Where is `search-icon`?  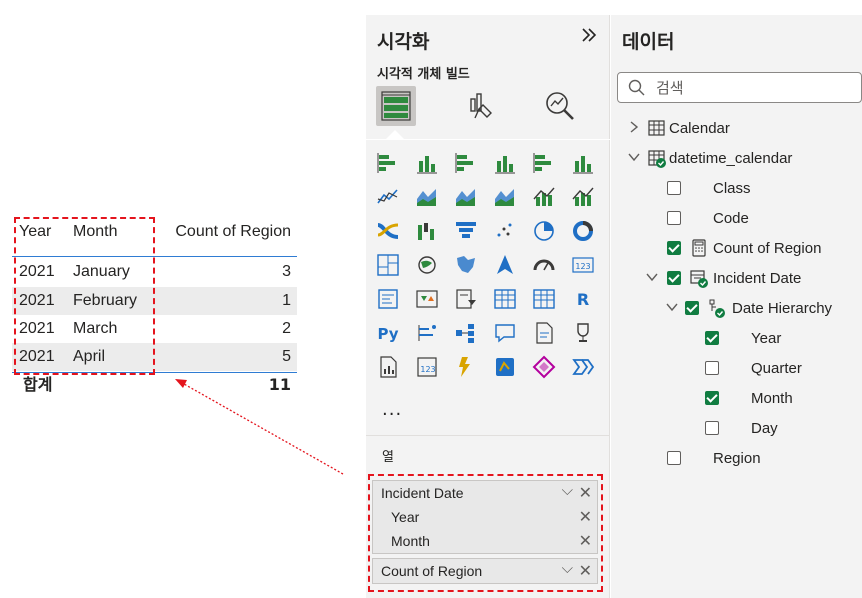
search-icon is located at coordinates (636, 87).